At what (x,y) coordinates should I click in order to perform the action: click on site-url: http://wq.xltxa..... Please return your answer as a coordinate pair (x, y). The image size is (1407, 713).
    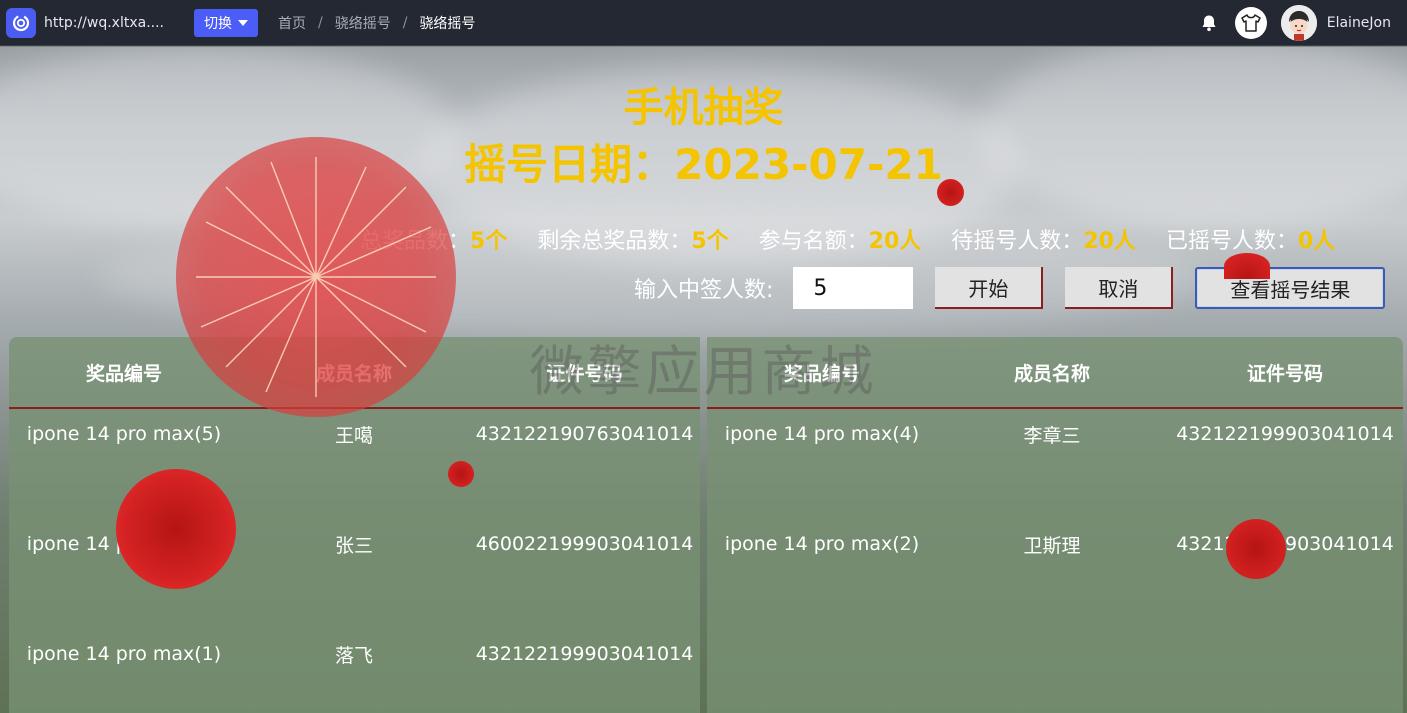
    Looking at the image, I should click on (104, 23).